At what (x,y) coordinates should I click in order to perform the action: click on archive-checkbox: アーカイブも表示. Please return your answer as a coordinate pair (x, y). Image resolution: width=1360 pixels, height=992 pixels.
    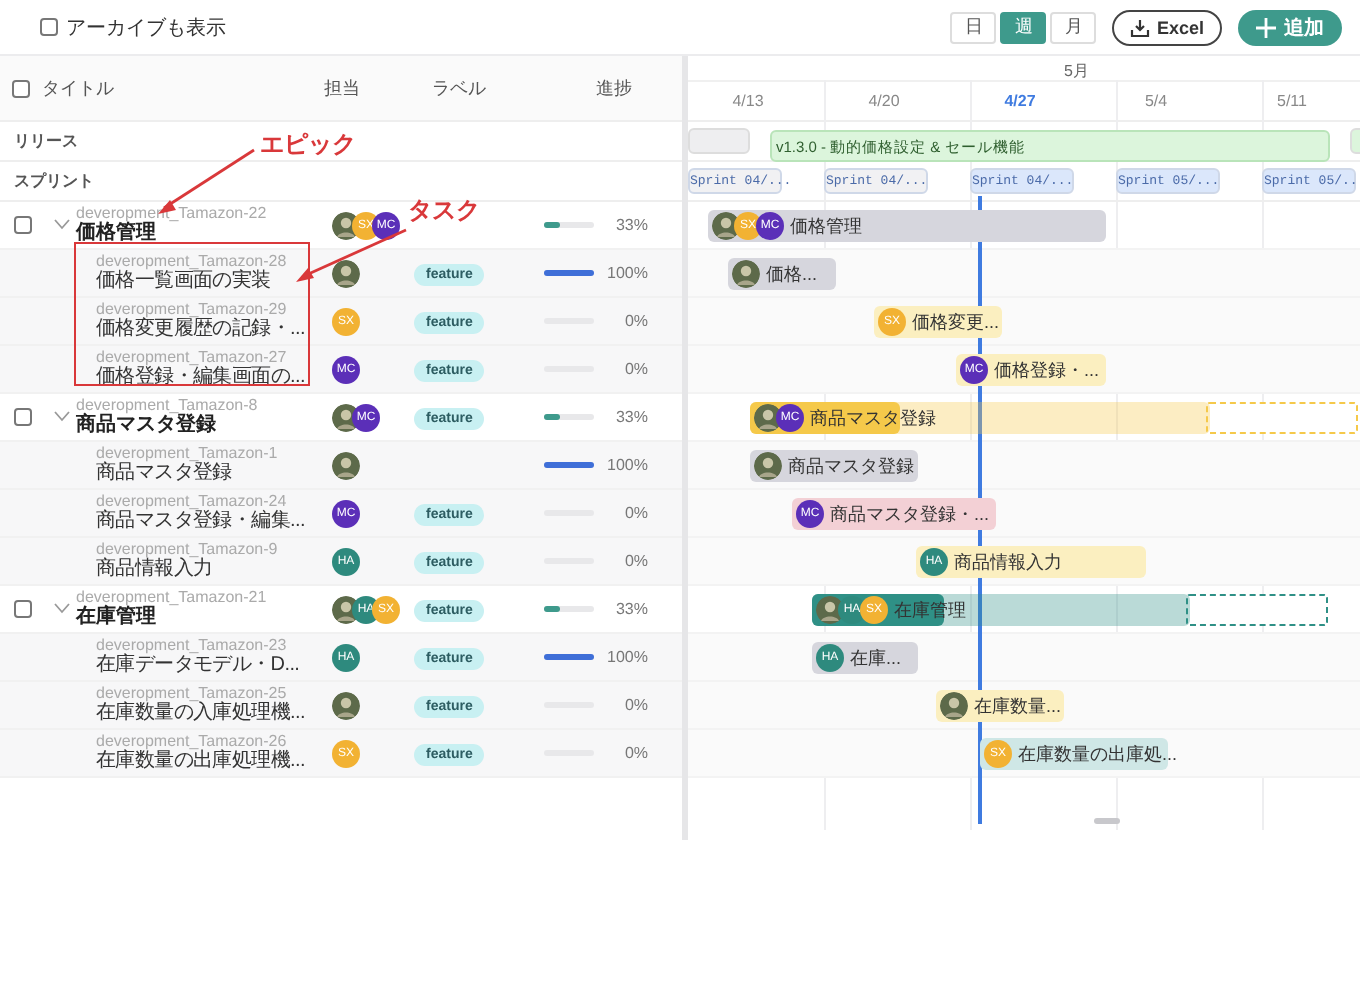
    Looking at the image, I should click on (133, 27).